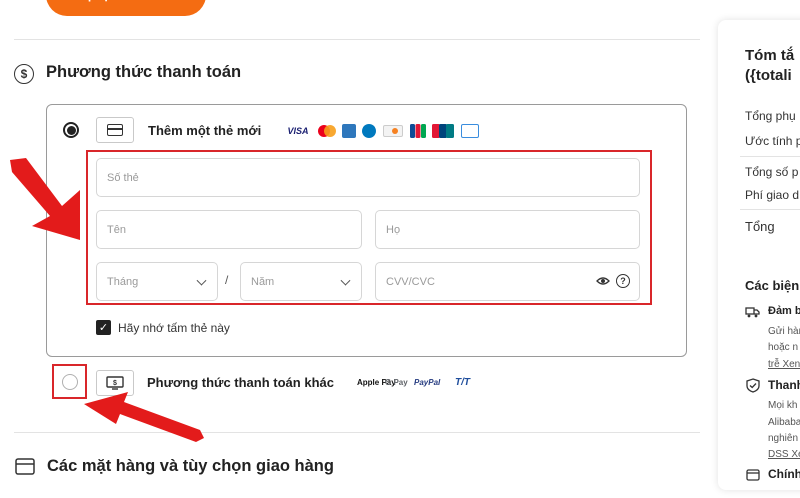 This screenshot has width=800, height=498. I want to click on benefit2-title: Thanh, so click(784, 385).